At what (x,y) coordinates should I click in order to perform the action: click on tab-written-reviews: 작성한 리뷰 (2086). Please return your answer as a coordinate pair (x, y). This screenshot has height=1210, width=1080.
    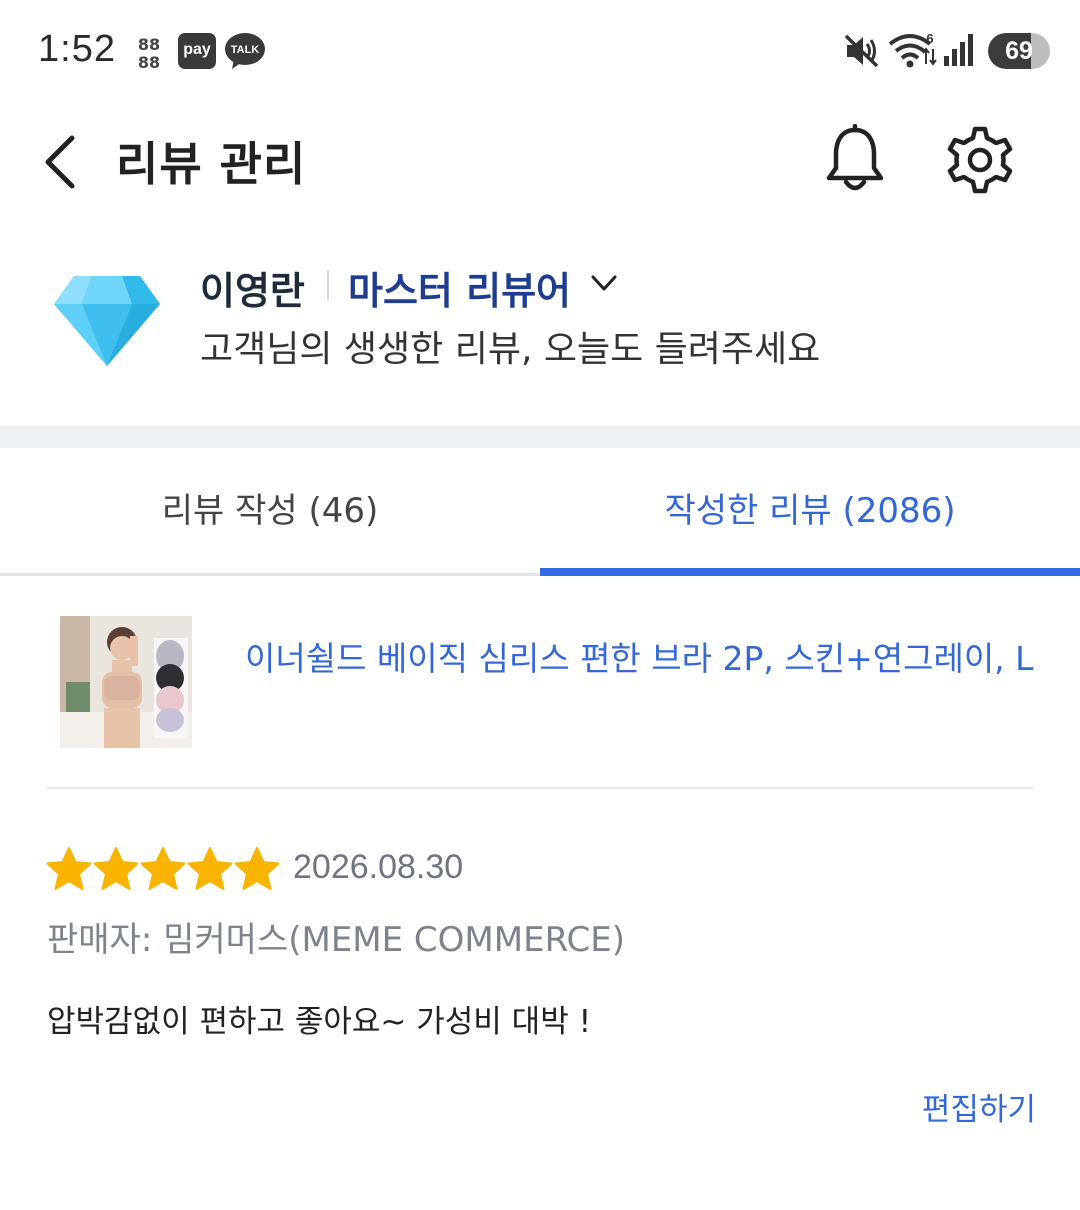
    Looking at the image, I should click on (810, 512).